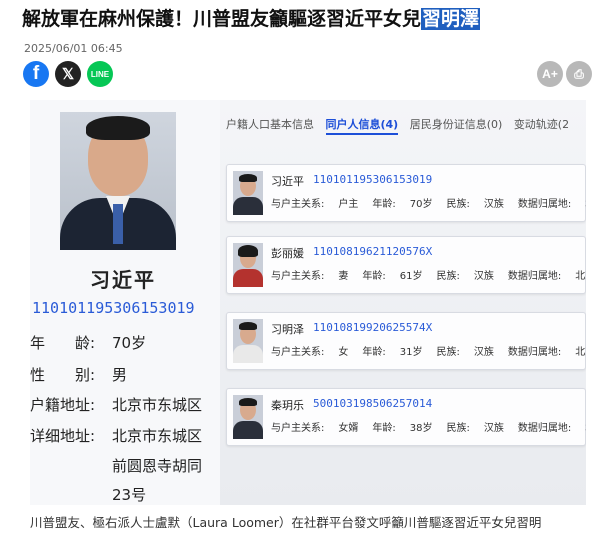 The height and width of the screenshot is (542, 600). What do you see at coordinates (123, 280) in the screenshot?
I see `person-name: 习近平` at bounding box center [123, 280].